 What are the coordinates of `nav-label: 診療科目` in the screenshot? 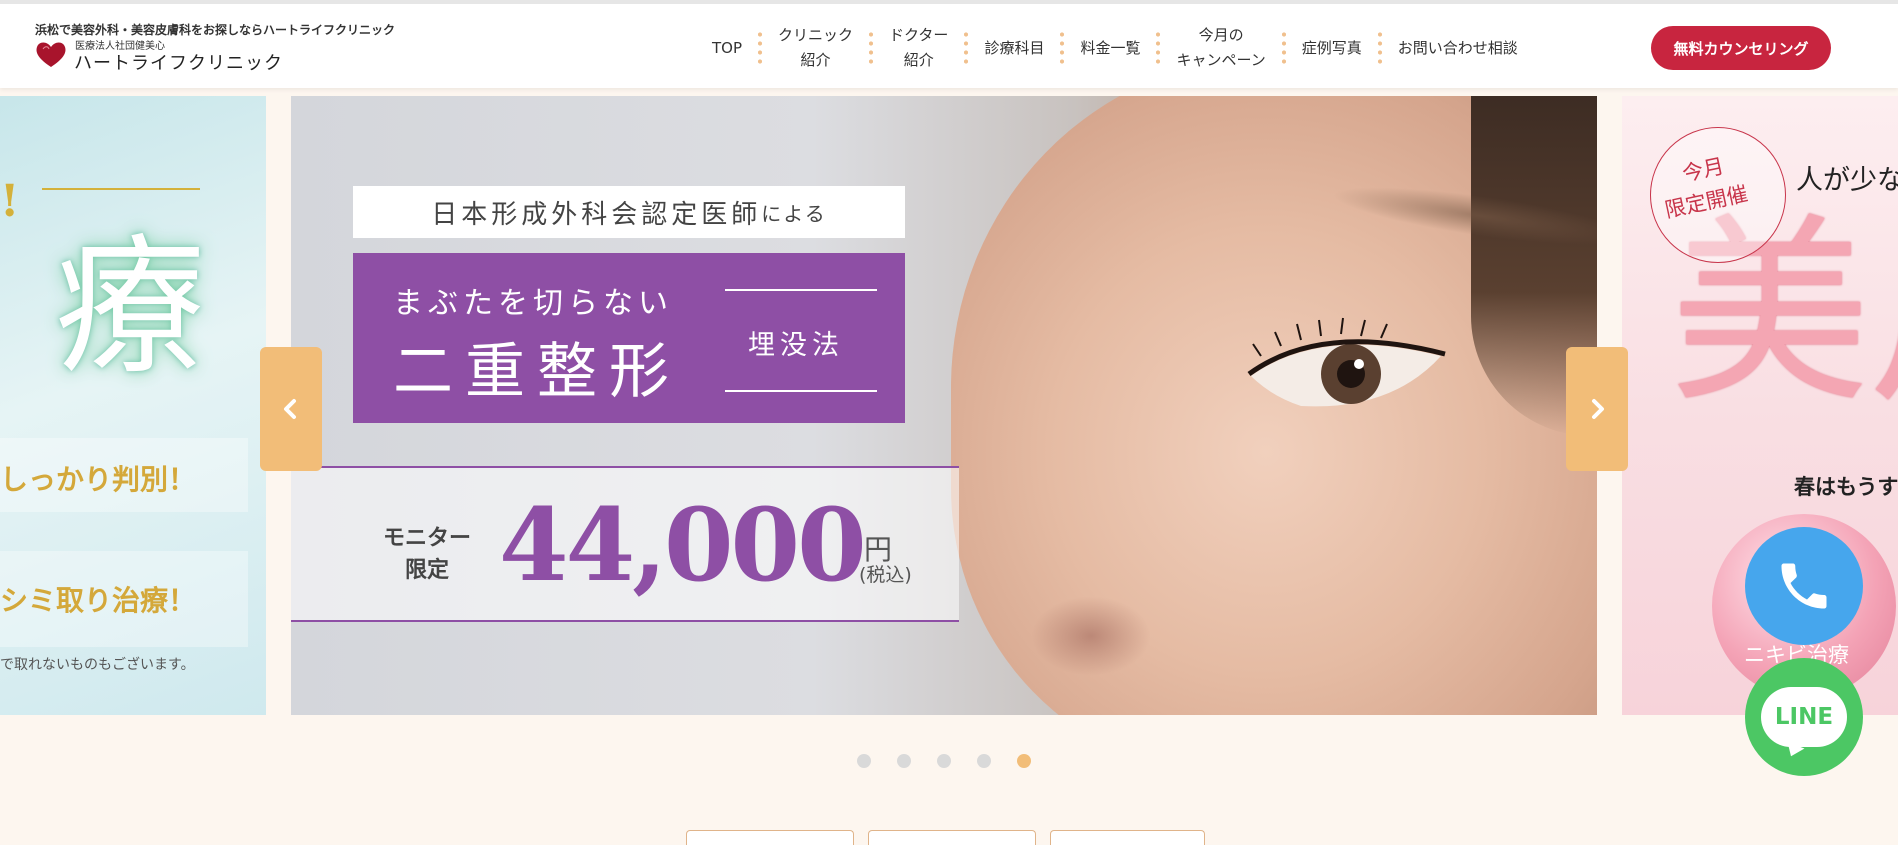 It's located at (1014, 47).